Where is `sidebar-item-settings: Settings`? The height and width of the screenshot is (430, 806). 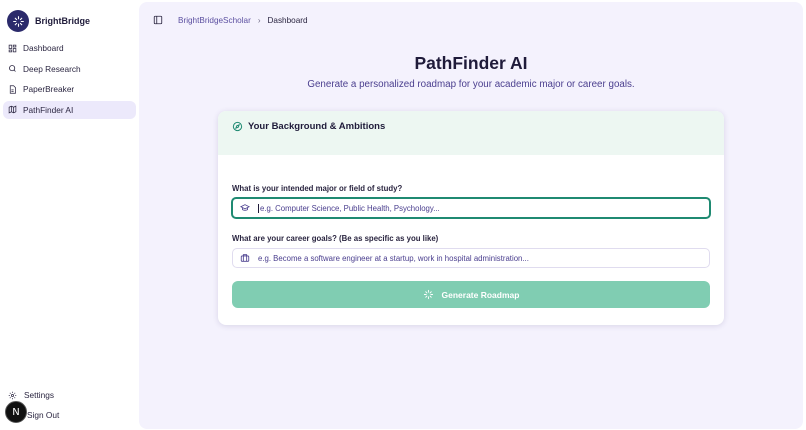
sidebar-item-settings: Settings is located at coordinates (31, 395).